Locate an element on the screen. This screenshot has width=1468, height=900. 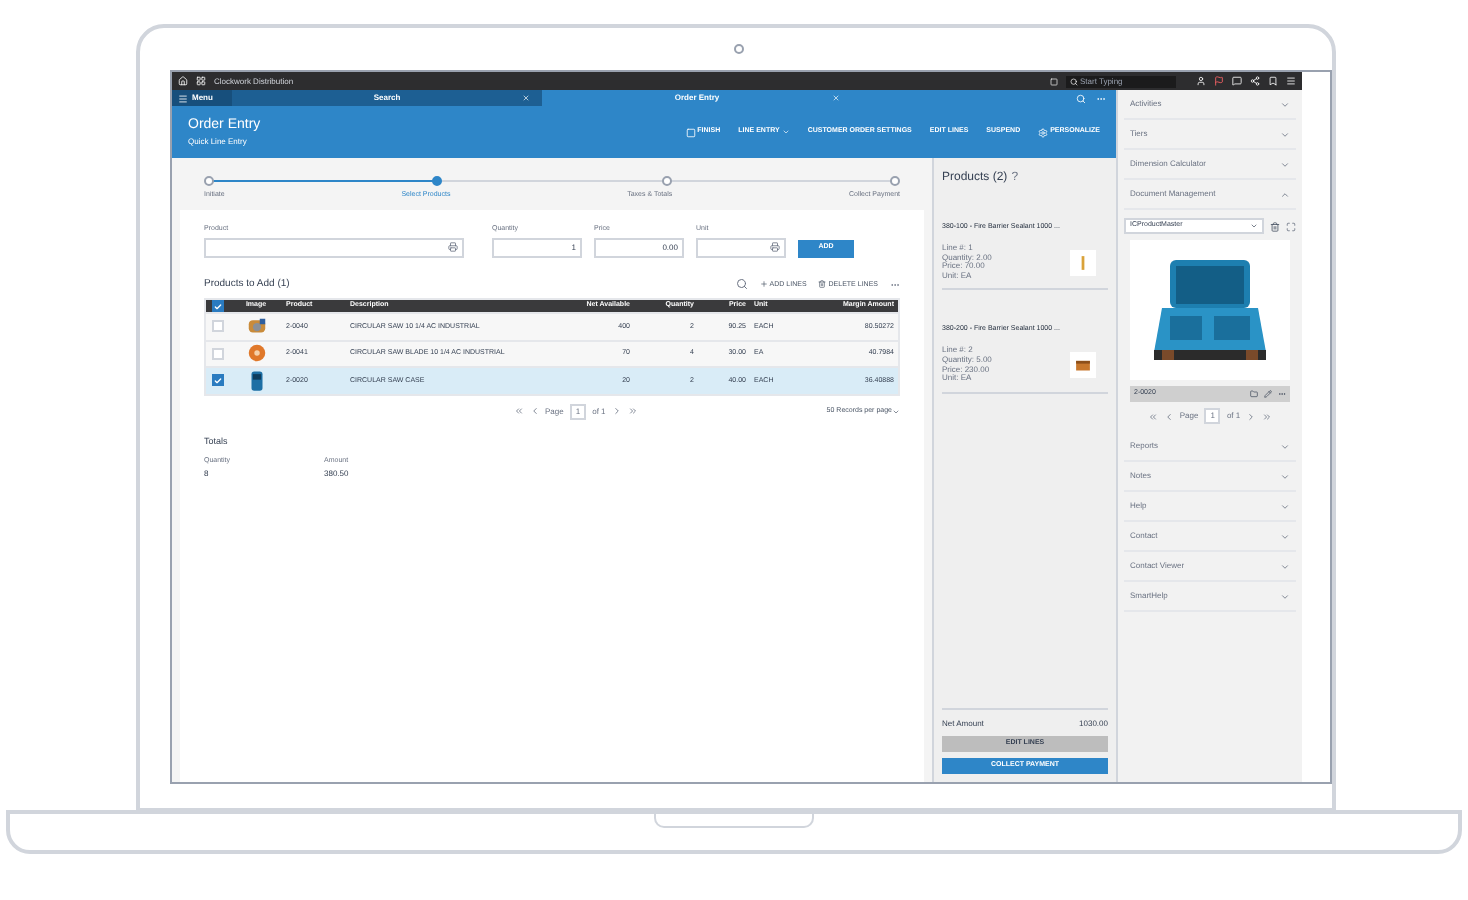
user-icon is located at coordinates (1201, 81).